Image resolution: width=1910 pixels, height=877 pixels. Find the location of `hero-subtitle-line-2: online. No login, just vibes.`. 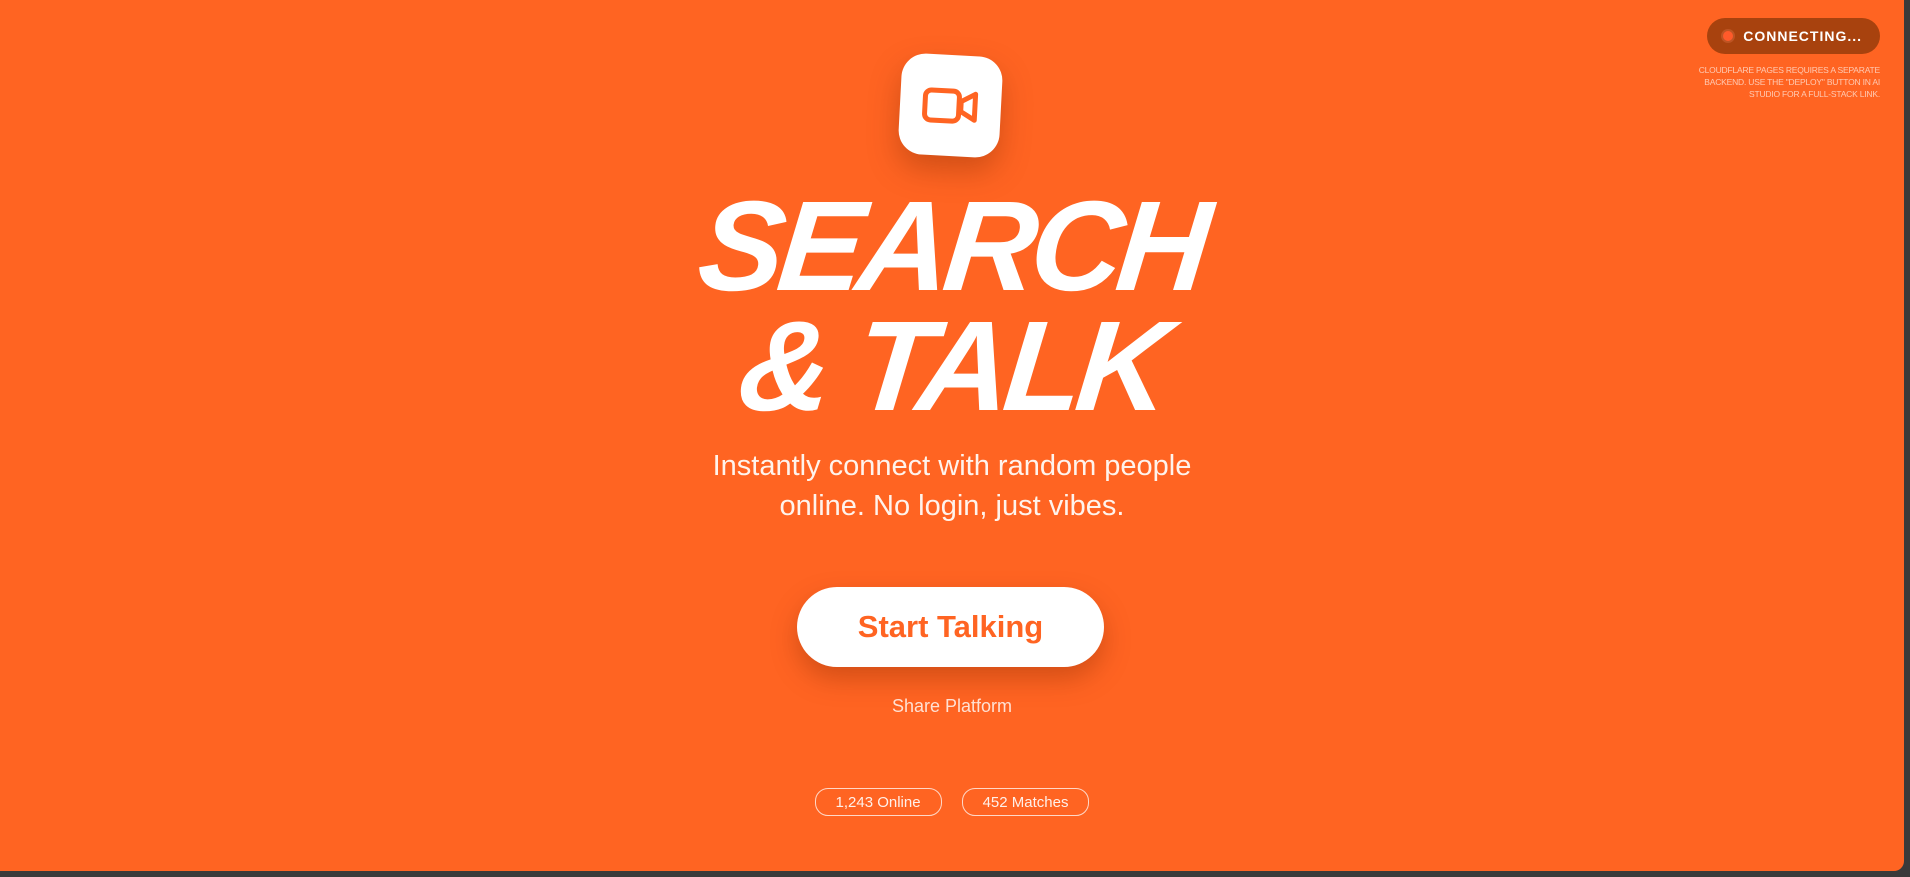

hero-subtitle-line-2: online. No login, just vibes. is located at coordinates (952, 506).